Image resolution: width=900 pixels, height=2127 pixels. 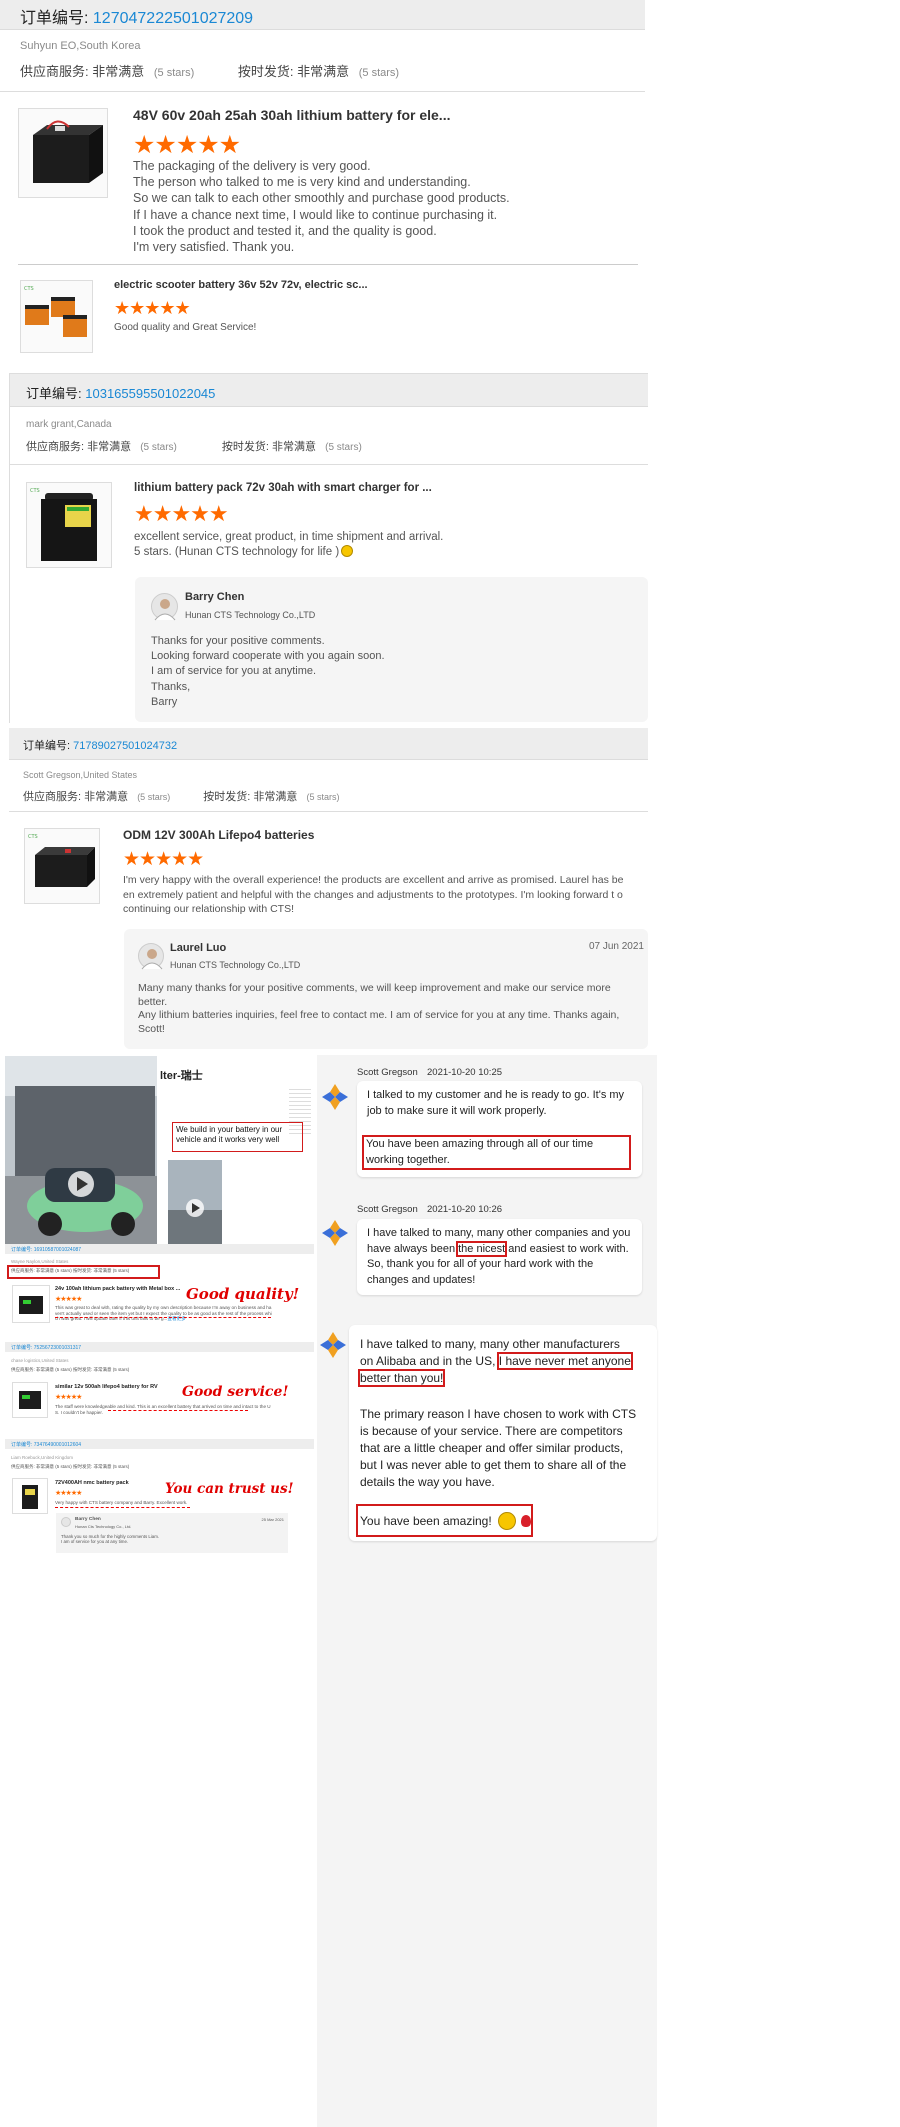 I want to click on highlight-box: You have been amazing!, so click(x=444, y=1520).